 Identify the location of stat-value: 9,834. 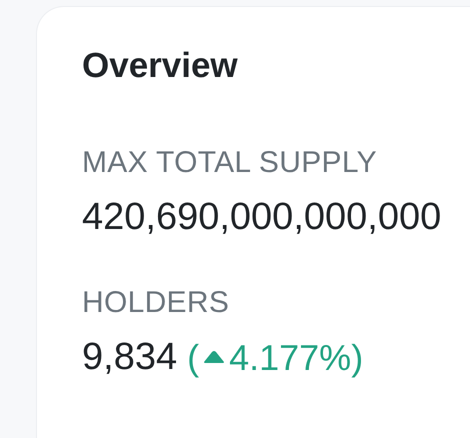
(130, 357).